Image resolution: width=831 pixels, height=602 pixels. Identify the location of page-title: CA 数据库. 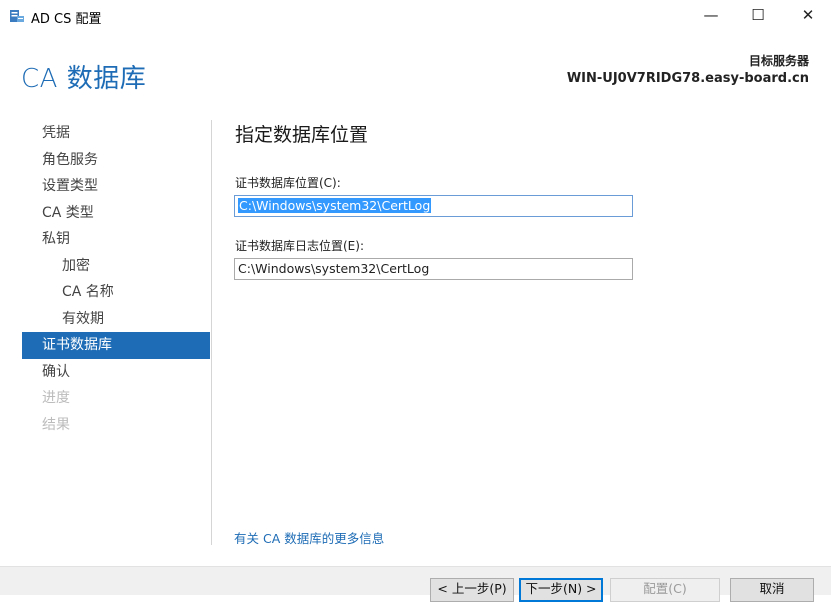
(84, 79).